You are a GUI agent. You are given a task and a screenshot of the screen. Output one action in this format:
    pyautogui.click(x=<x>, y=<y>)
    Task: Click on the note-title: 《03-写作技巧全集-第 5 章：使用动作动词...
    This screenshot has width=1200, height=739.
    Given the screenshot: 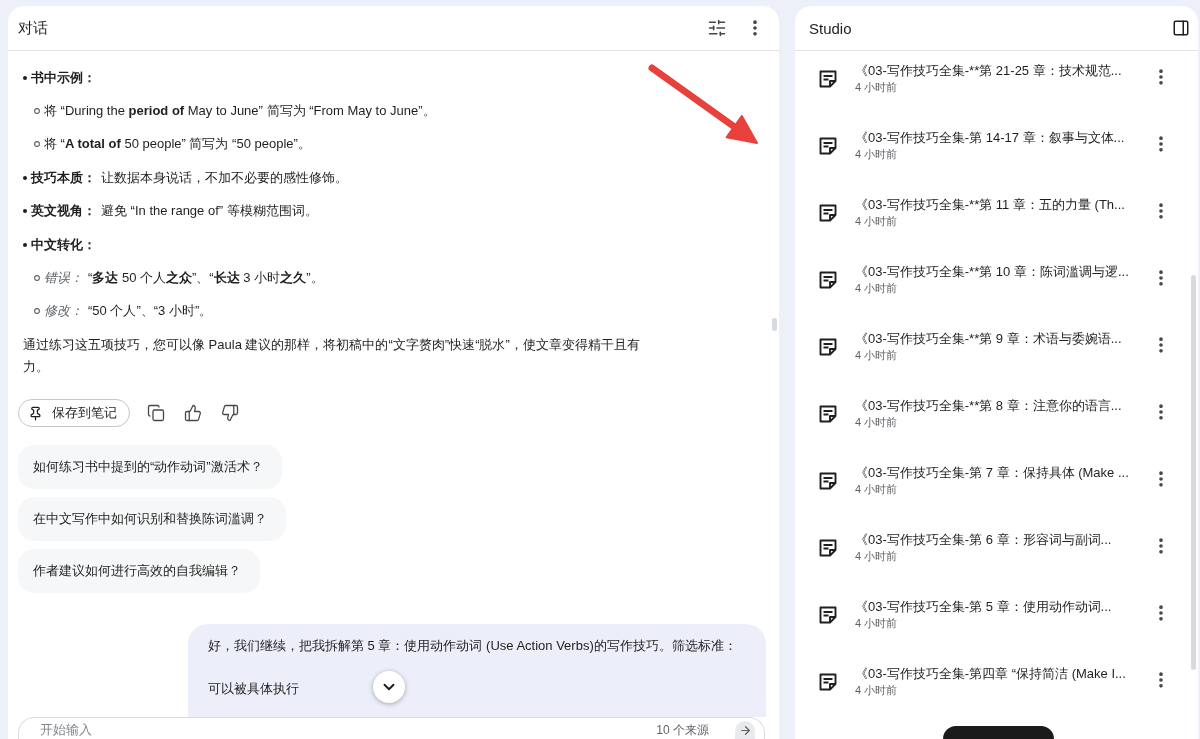 What is the action you would take?
    pyautogui.click(x=983, y=607)
    